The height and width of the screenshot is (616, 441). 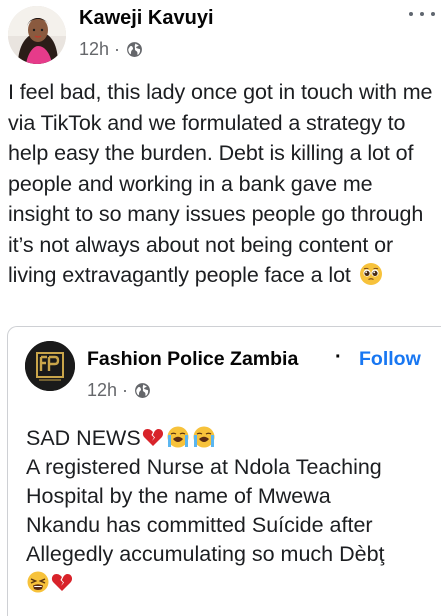 I want to click on follow-button: Follow, so click(x=390, y=359).